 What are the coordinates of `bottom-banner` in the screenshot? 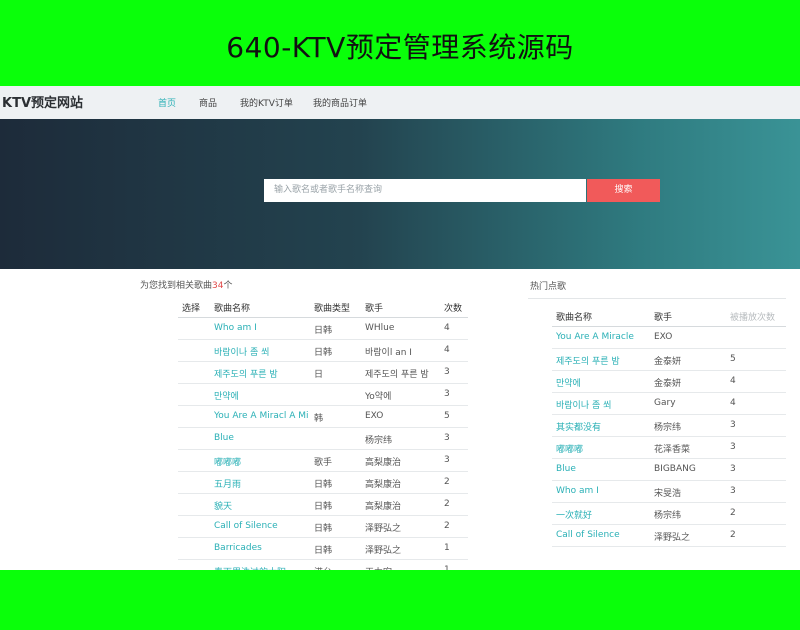 It's located at (400, 600).